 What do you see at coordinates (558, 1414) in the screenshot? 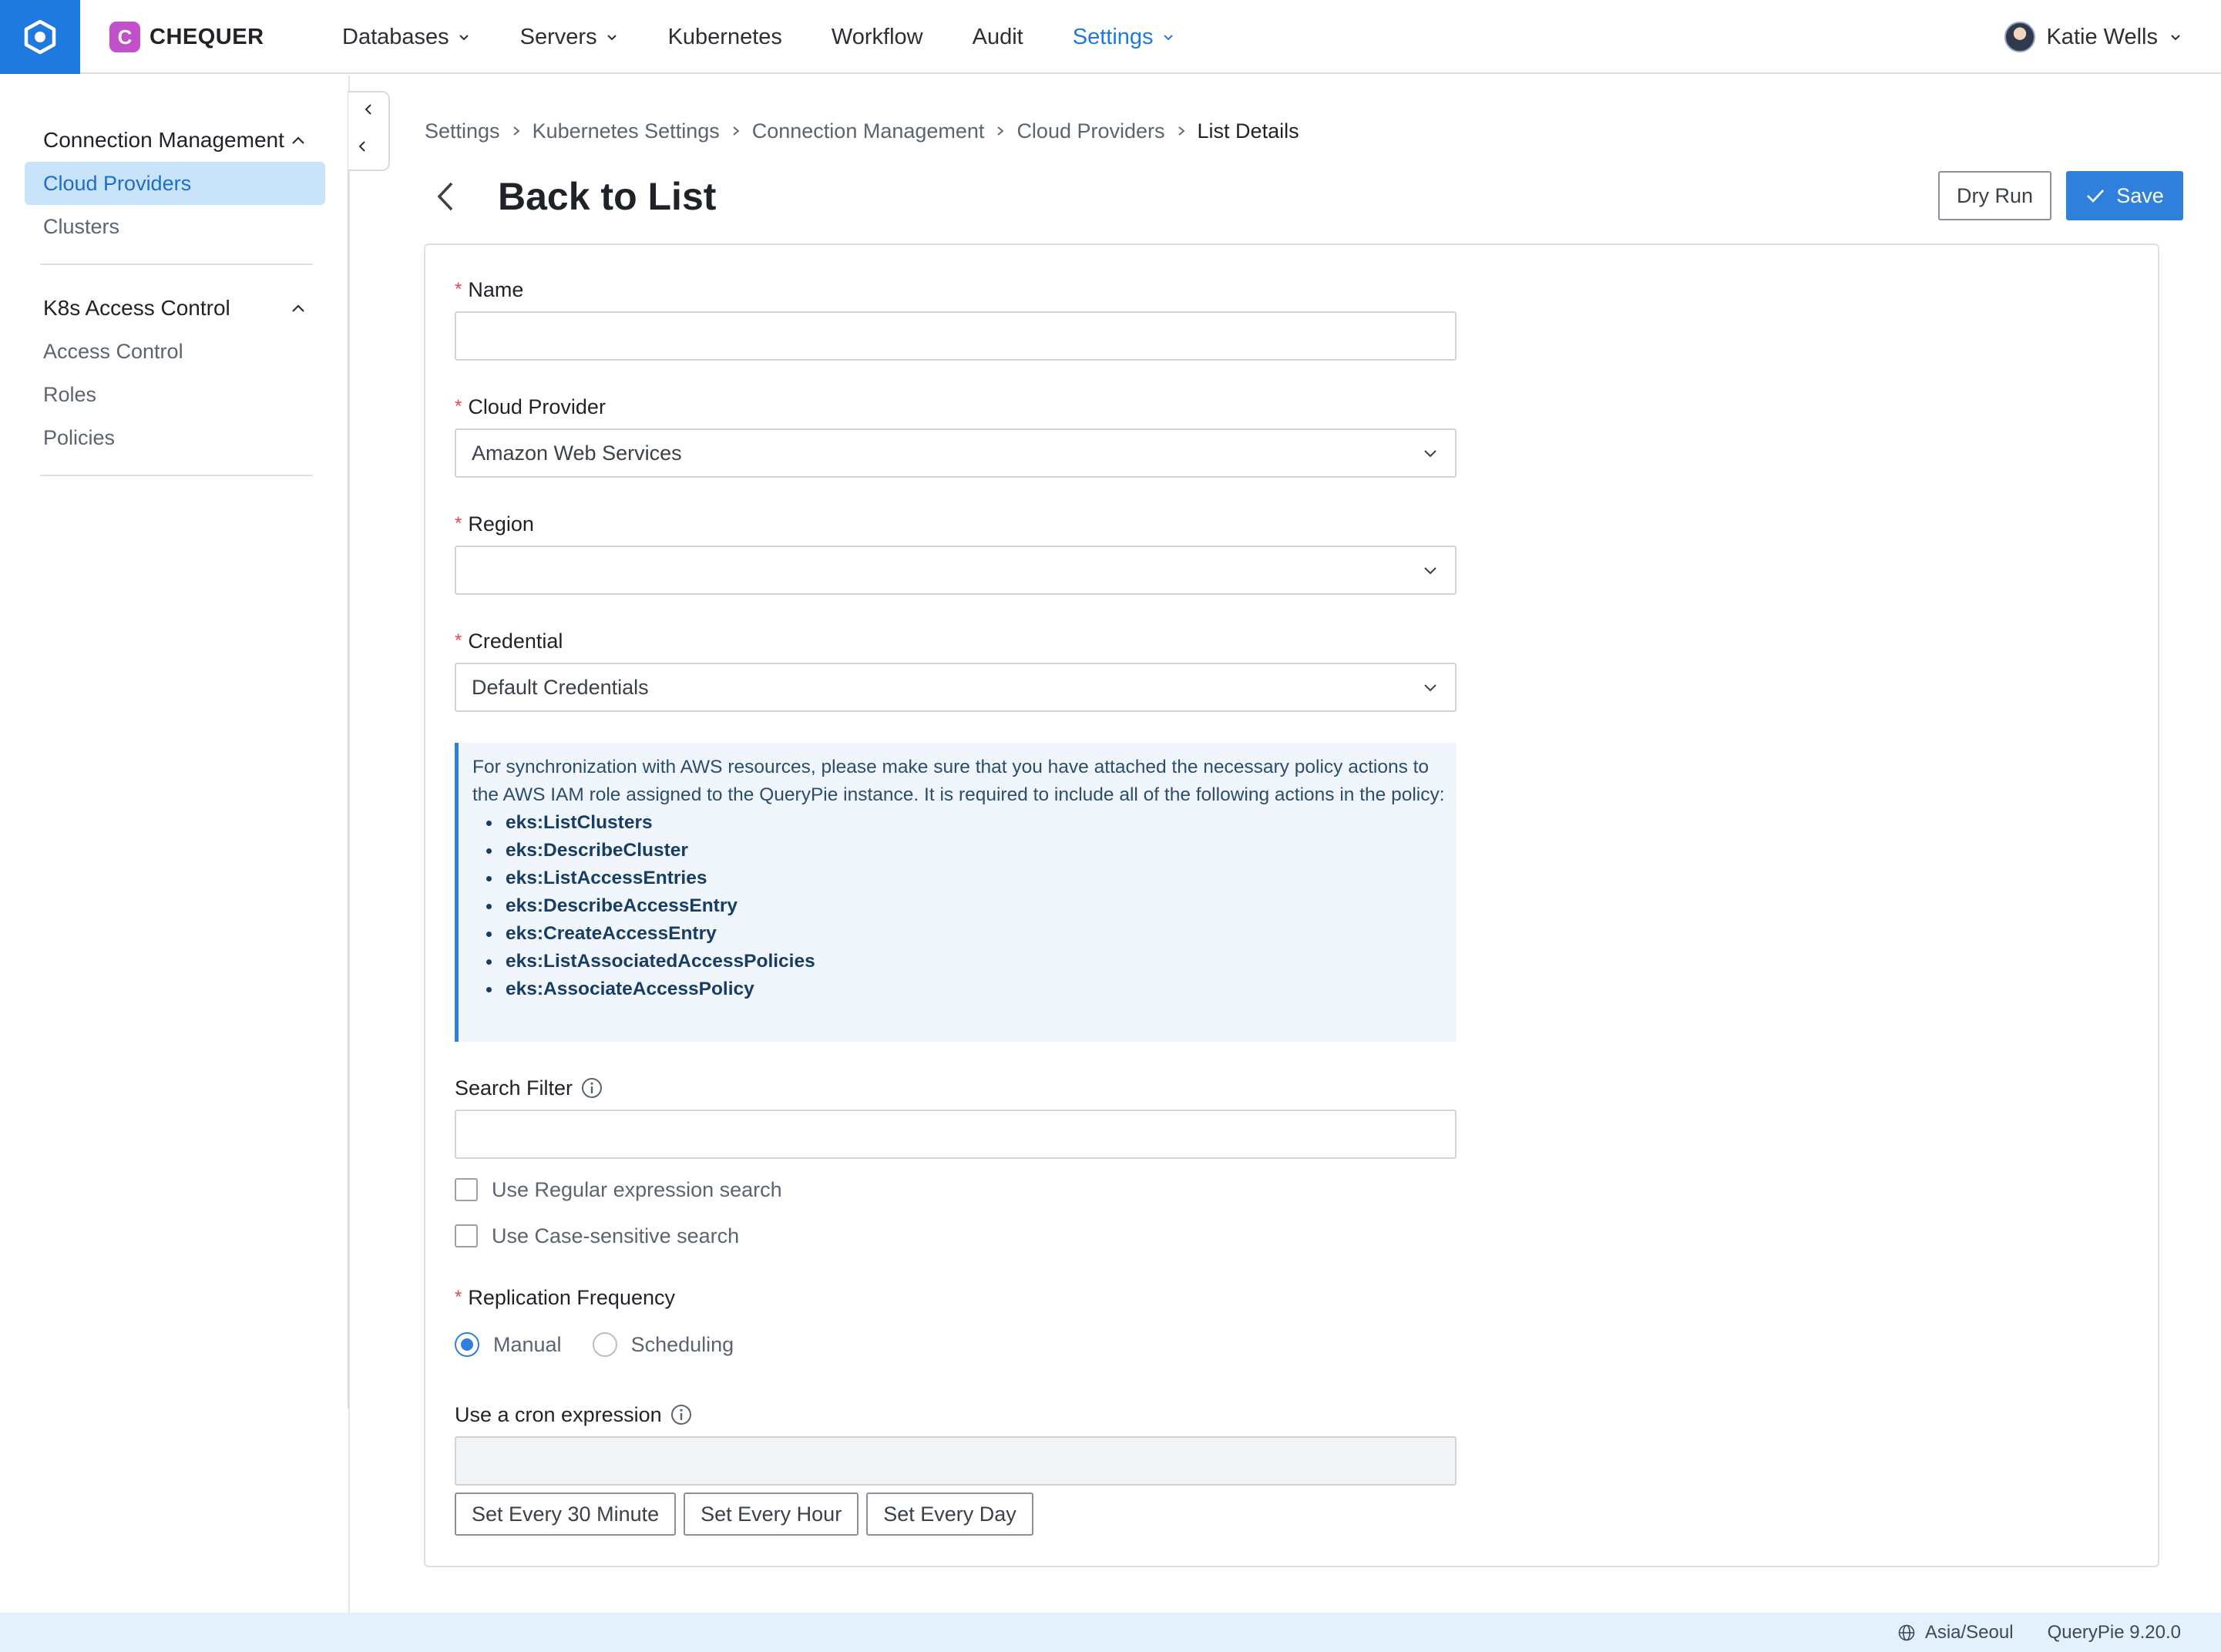
I see `cron-expression-label-text: Use a cron expression` at bounding box center [558, 1414].